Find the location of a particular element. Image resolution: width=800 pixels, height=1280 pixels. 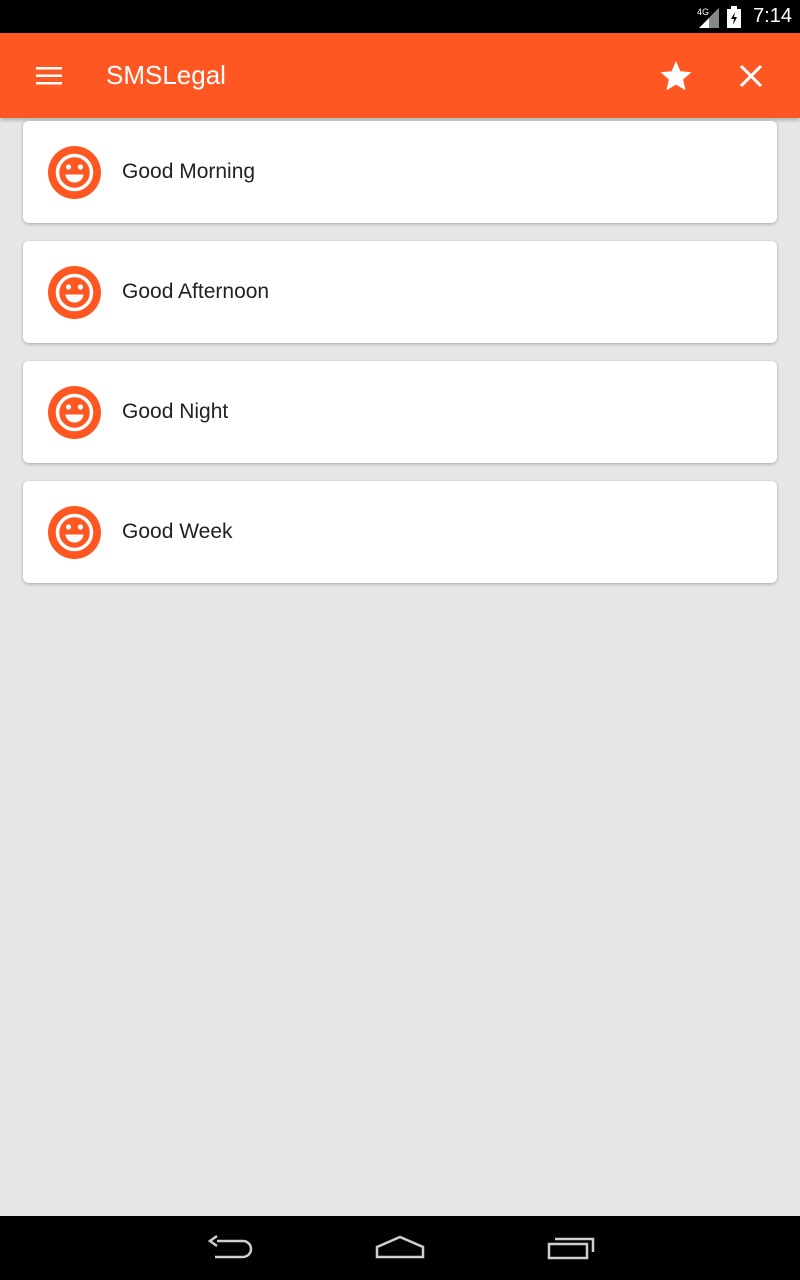

battery-icon is located at coordinates (734, 16).